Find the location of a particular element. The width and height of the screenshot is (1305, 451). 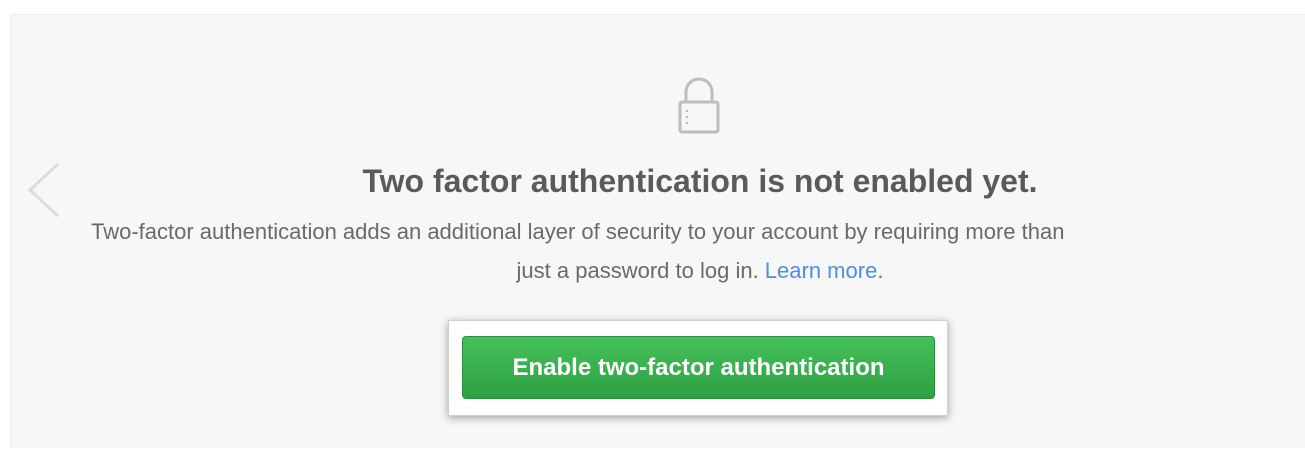

enable-two-factor-button: Enable two-factor authentication is located at coordinates (698, 367).